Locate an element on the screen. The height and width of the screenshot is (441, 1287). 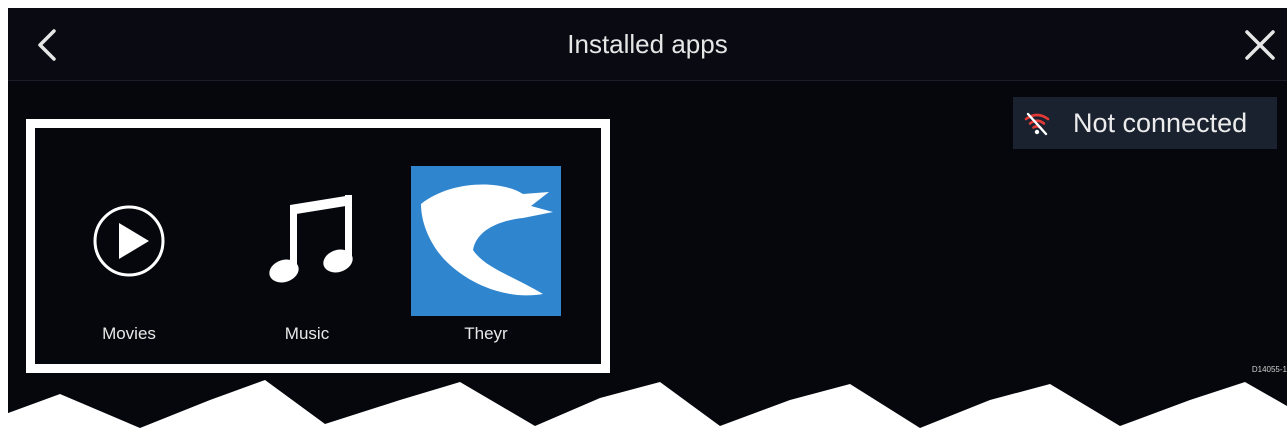
app-label: Music is located at coordinates (307, 333).